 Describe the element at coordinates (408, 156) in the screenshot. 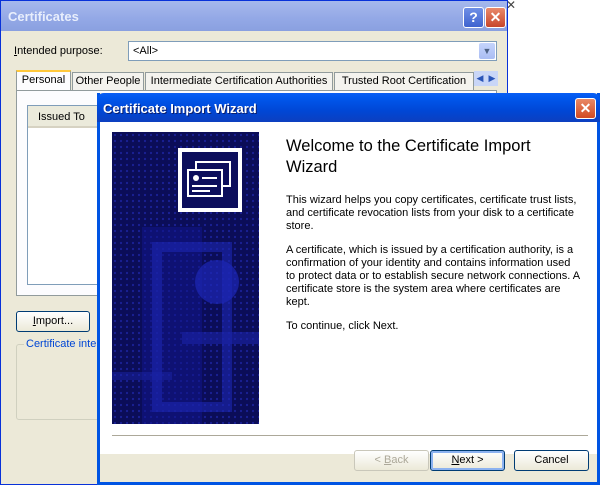

I see `wizard-heading: Welcome to the Certificate Import Wizard` at that location.